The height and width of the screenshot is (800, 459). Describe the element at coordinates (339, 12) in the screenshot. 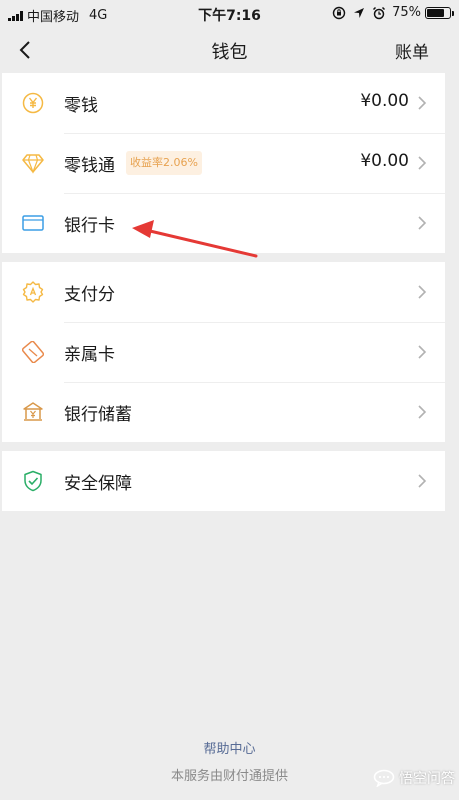

I see `rotation-lock-icon` at that location.